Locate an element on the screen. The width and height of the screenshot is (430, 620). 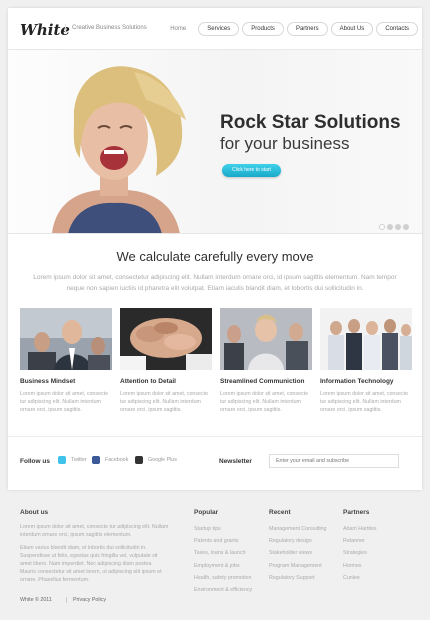
footer-link: Environment & efficiency is located at coordinates (223, 590).